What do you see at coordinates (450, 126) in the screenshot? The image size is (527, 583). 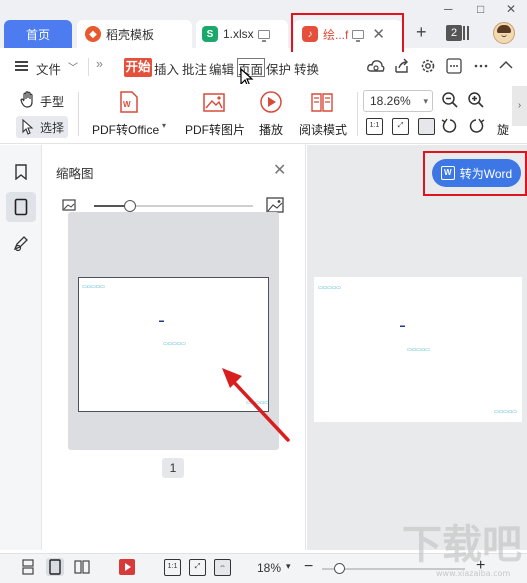 I see `rotate-left-icon` at bounding box center [450, 126].